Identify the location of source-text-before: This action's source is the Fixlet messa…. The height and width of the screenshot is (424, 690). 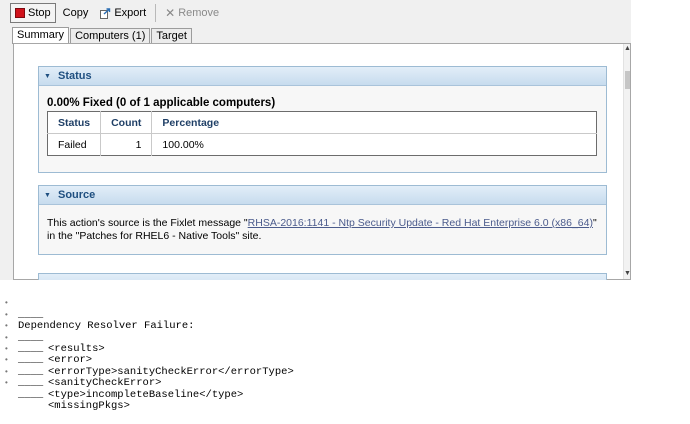
(147, 223).